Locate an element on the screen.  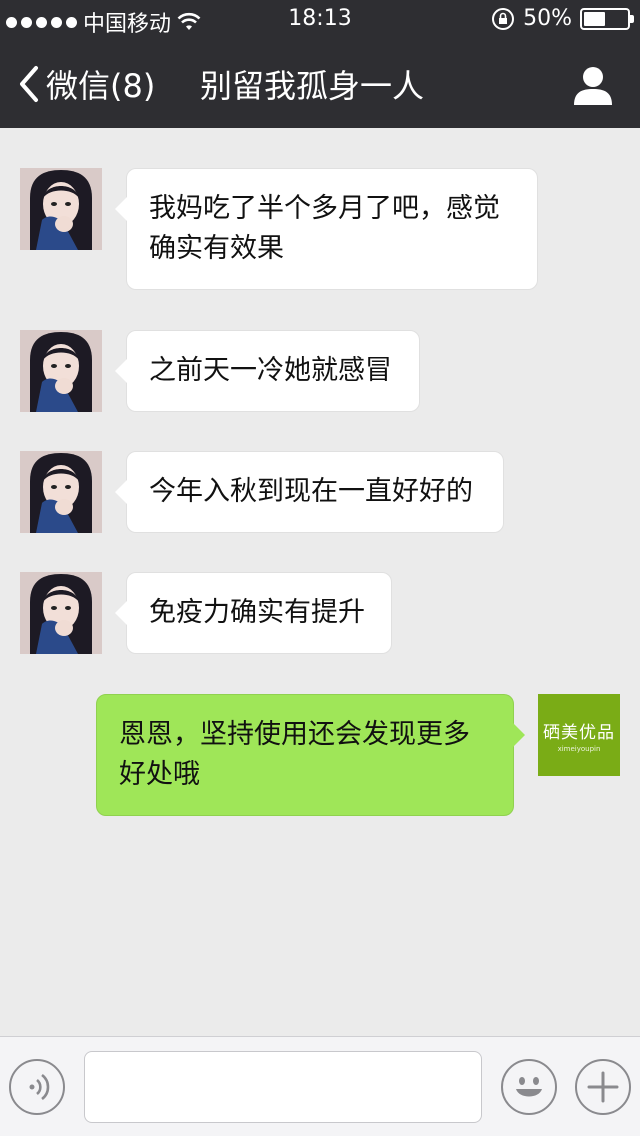
status-right: 50% is located at coordinates (562, 18).